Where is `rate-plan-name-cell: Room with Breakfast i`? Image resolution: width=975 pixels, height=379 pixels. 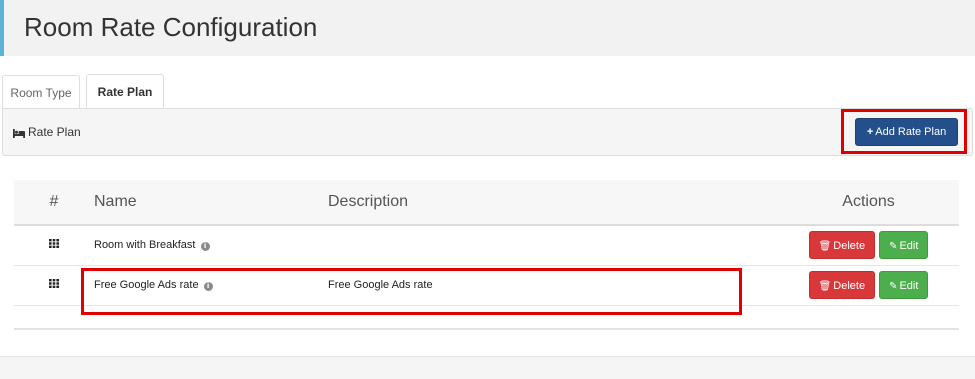
rate-plan-name-cell: Room with Breakfast i is located at coordinates (211, 245).